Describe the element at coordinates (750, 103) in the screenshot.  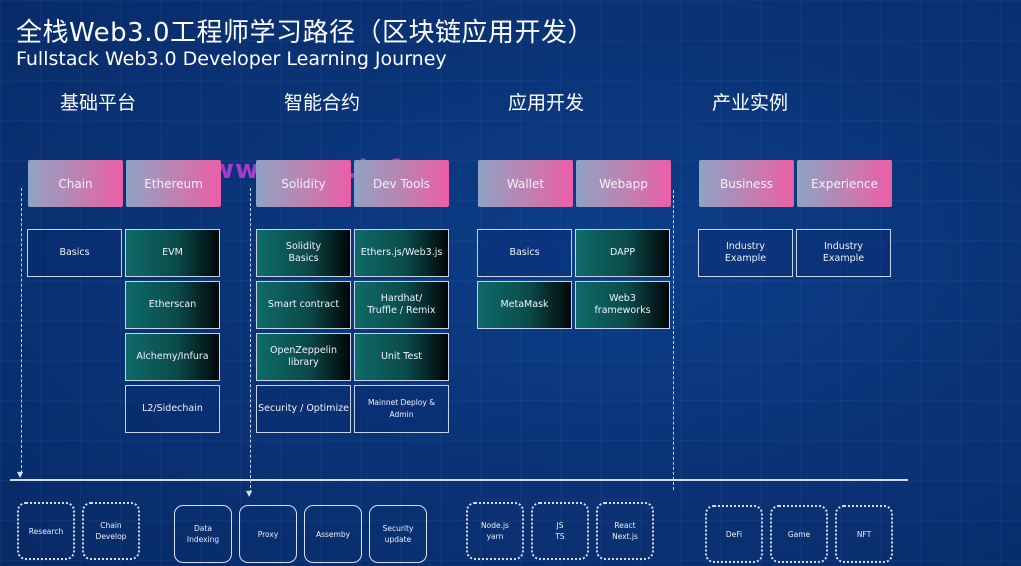
I see `section-title-industry: 产业实例` at that location.